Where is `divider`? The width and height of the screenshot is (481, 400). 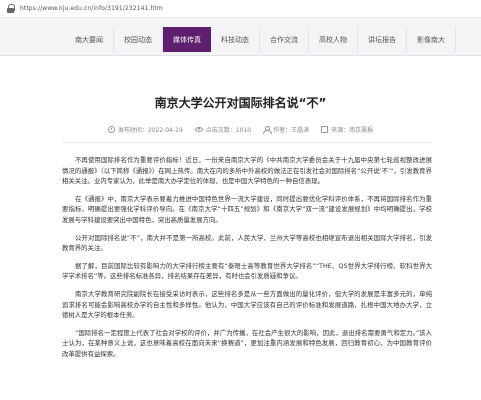 divider is located at coordinates (247, 142).